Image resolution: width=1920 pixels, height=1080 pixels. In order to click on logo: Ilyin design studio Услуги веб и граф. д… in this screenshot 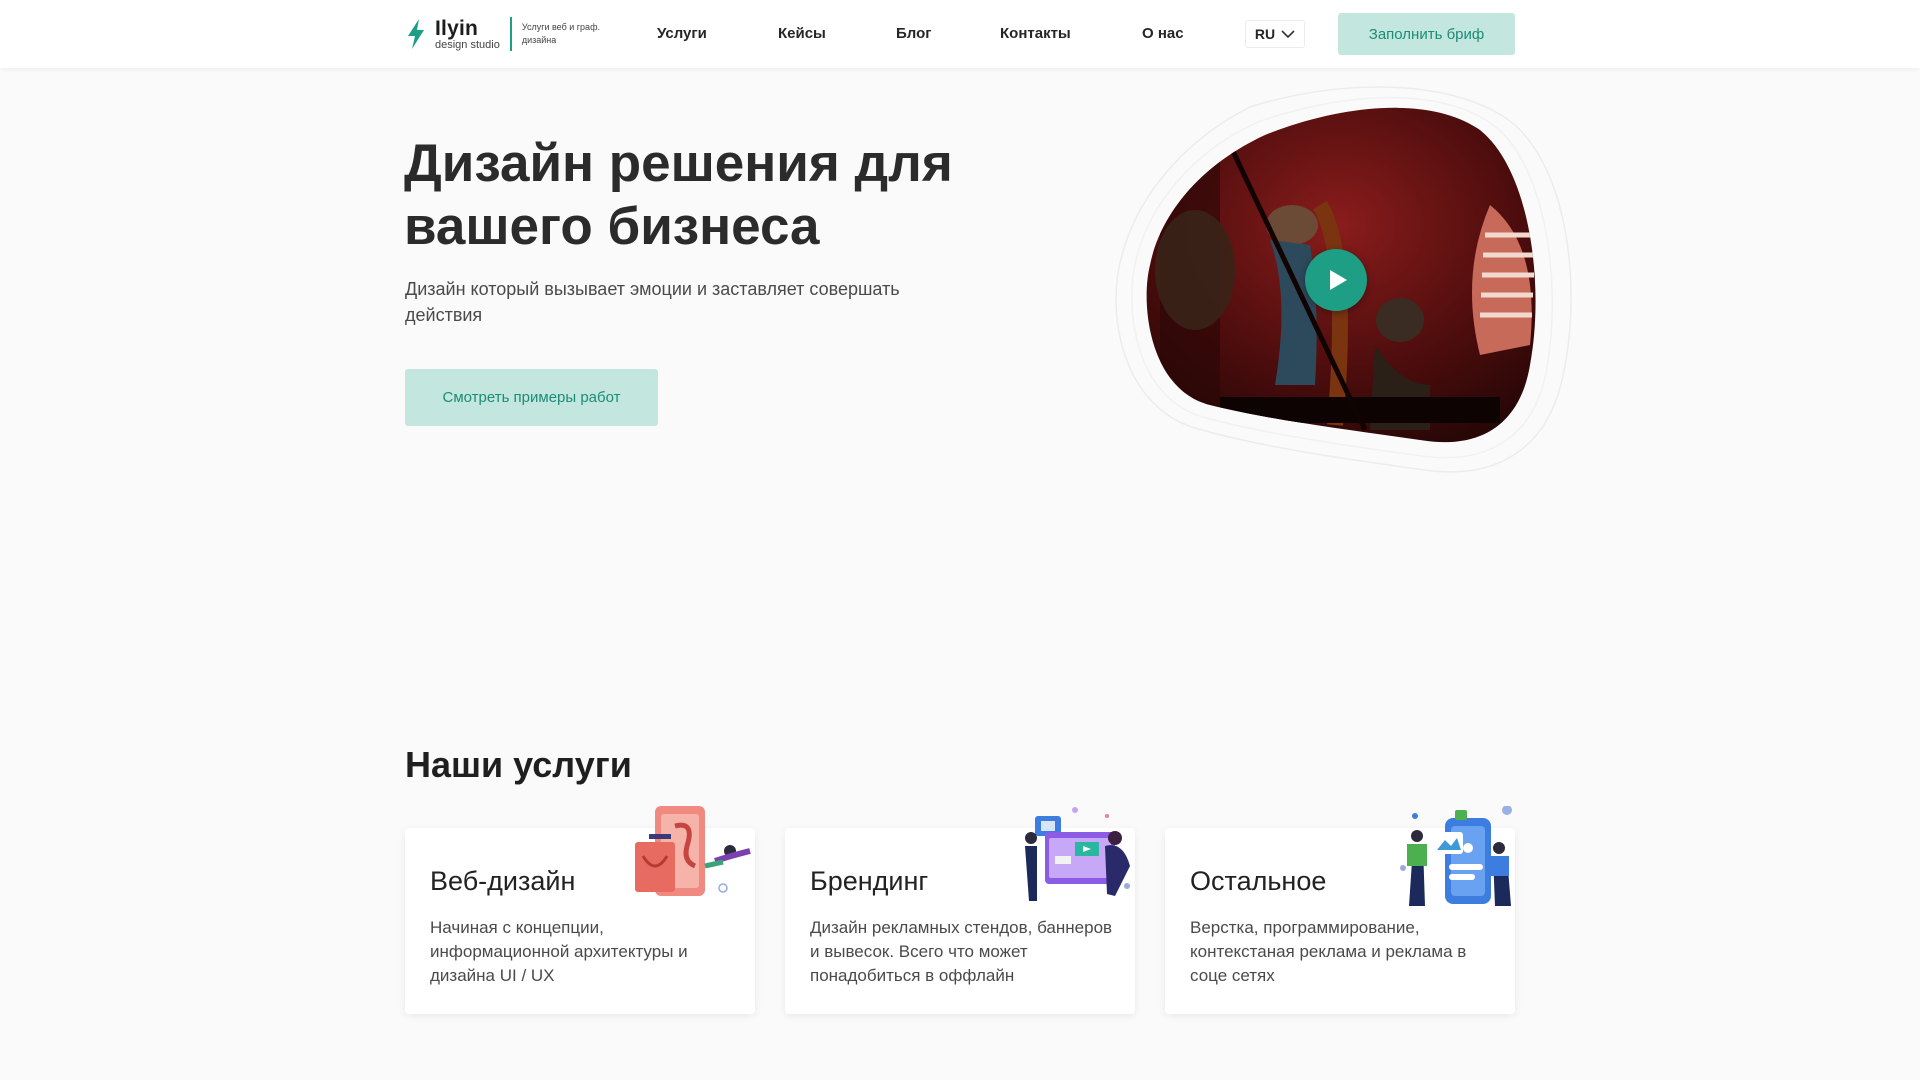, I will do `click(503, 34)`.